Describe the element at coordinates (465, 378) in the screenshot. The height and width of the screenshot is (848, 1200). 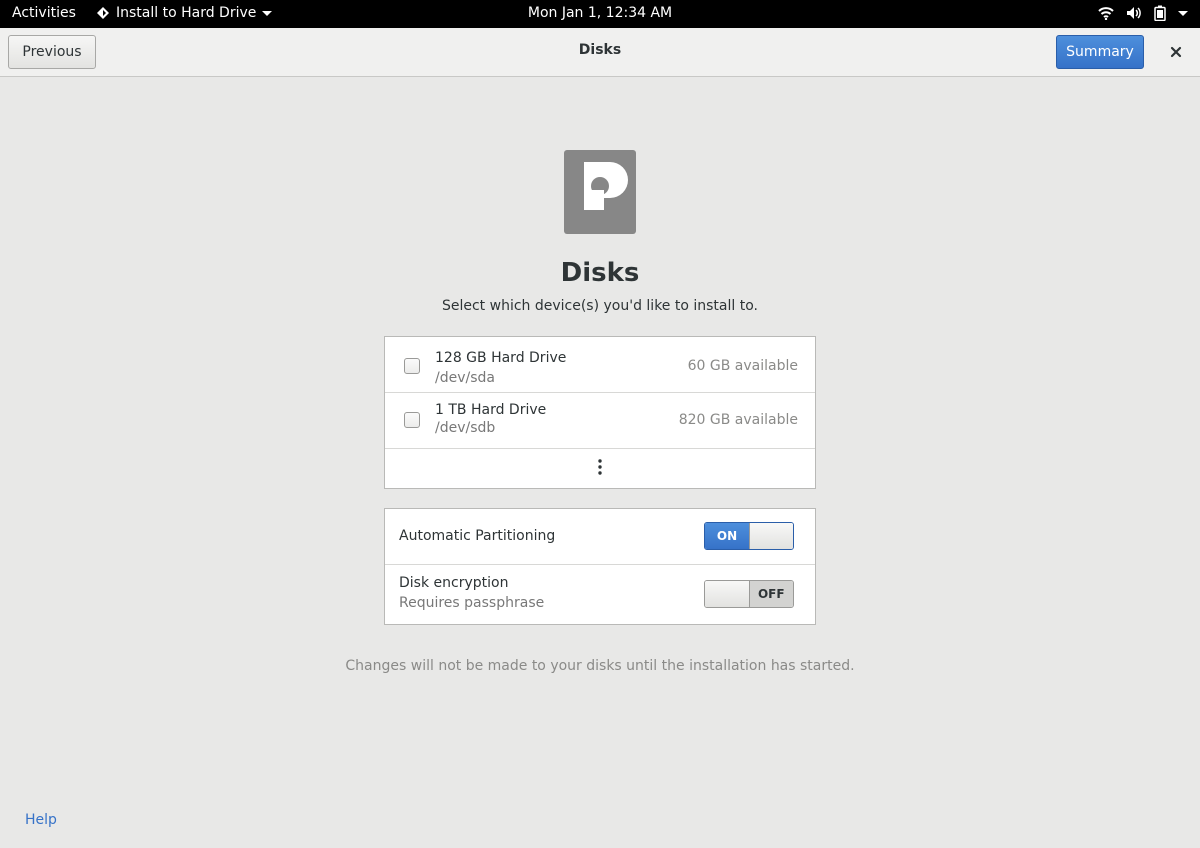
I see `disk-device: /dev/sda` at that location.